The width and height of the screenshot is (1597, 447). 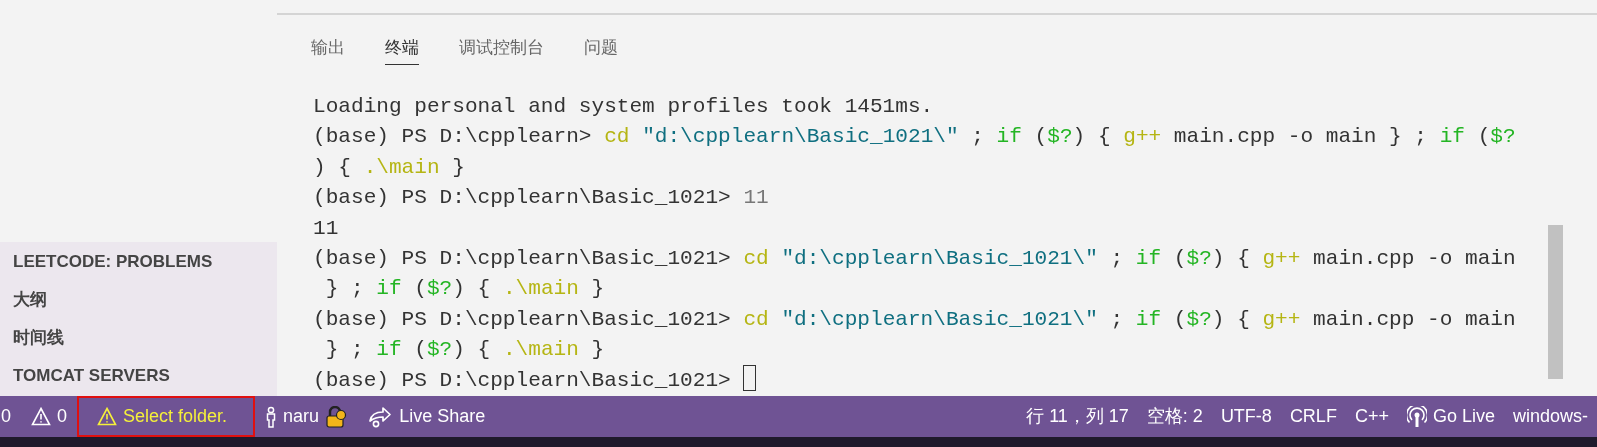 I want to click on status-item: 空格: 2, so click(x=1174, y=416).